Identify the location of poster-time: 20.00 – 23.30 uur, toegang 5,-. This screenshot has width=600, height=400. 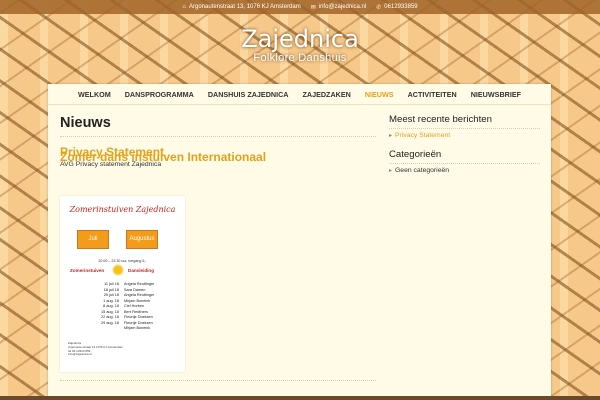
(122, 261).